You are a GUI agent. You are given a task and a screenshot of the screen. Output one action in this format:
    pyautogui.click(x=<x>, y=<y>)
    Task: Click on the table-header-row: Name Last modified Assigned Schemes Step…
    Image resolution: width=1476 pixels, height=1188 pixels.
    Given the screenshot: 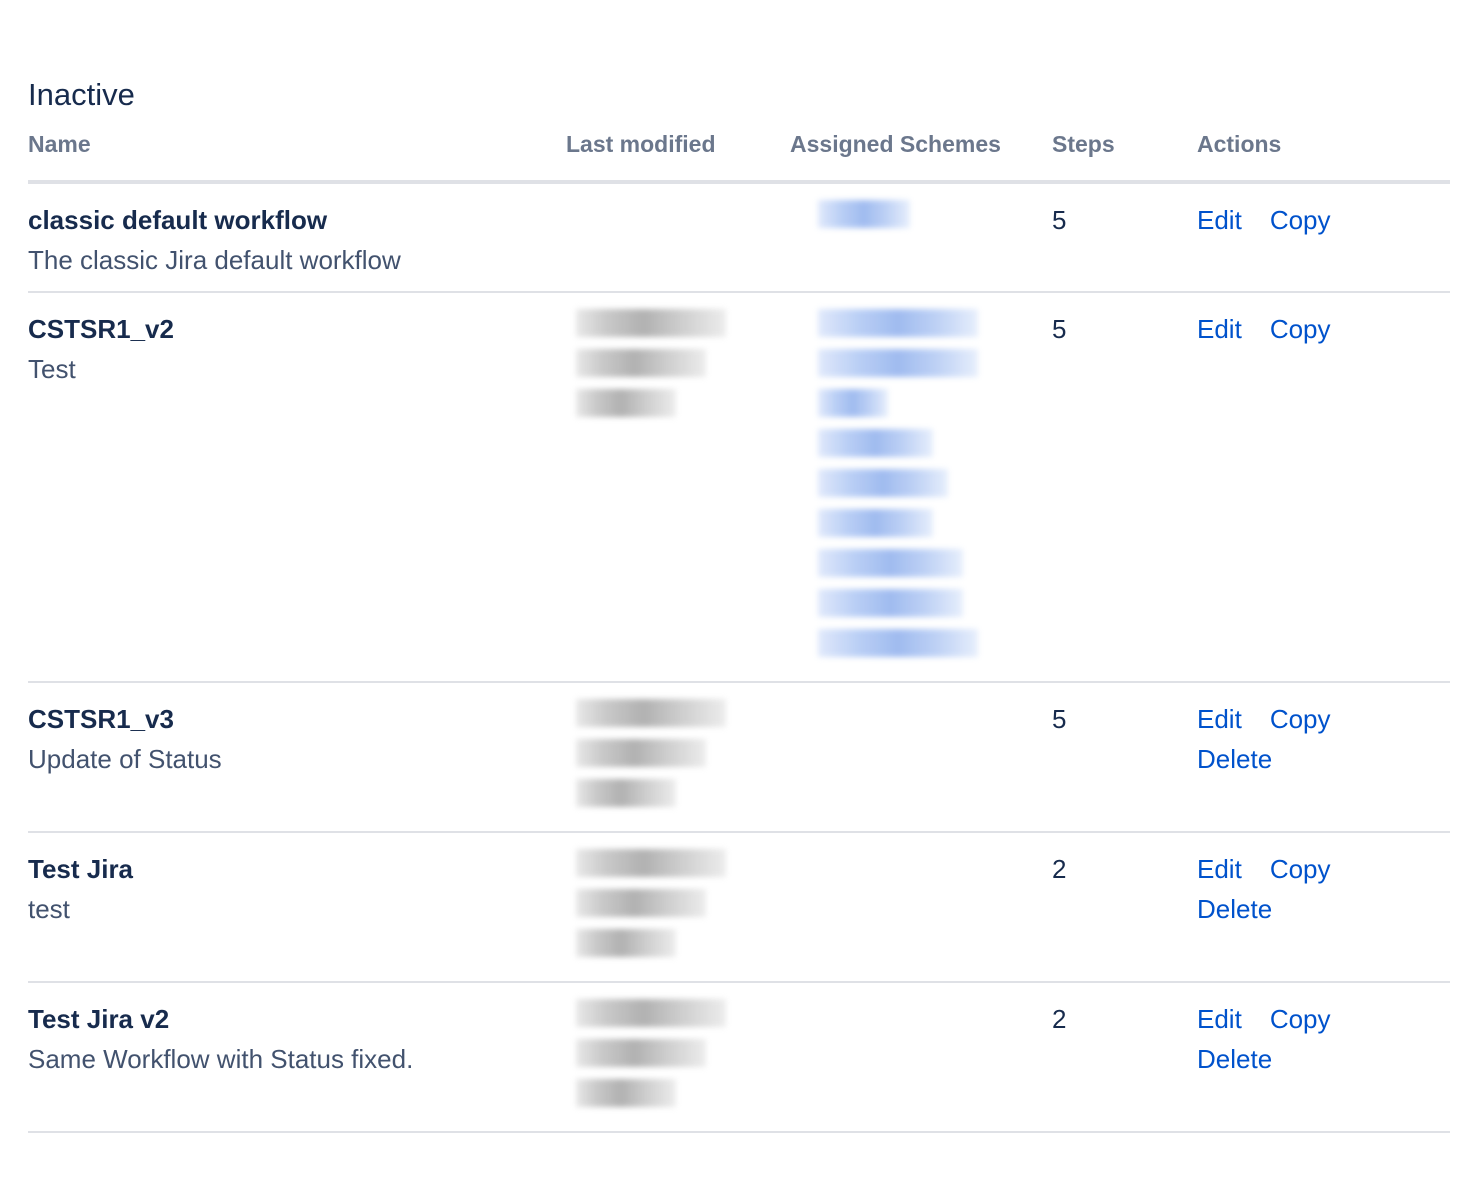 What is the action you would take?
    pyautogui.click(x=739, y=153)
    